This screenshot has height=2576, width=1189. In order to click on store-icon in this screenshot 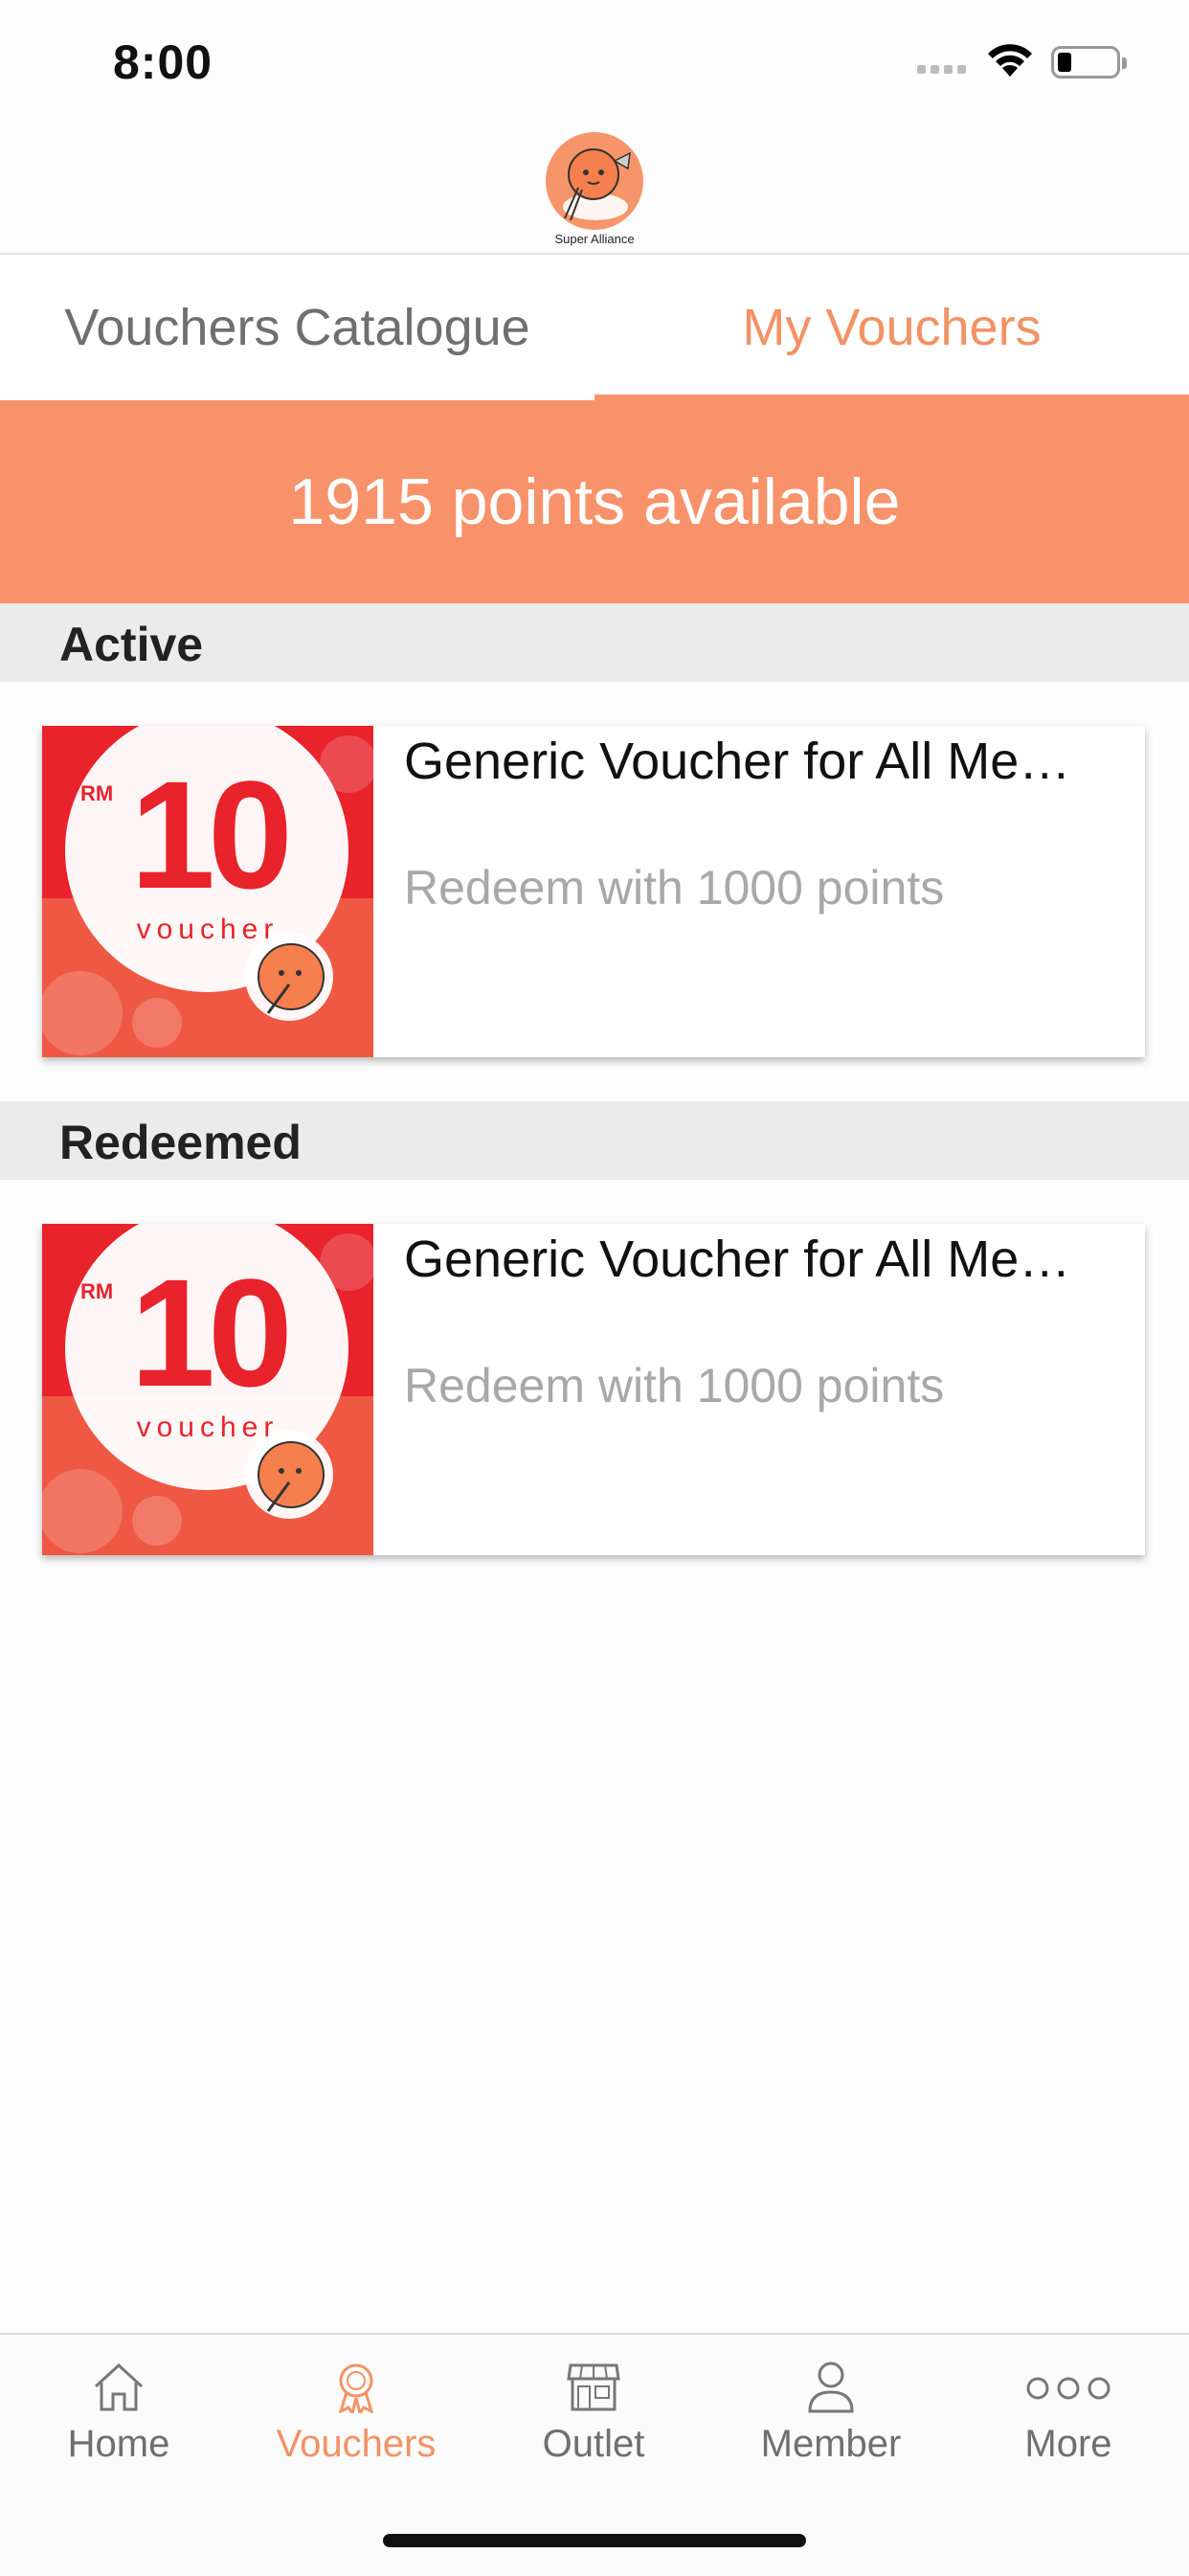, I will do `click(593, 2387)`.